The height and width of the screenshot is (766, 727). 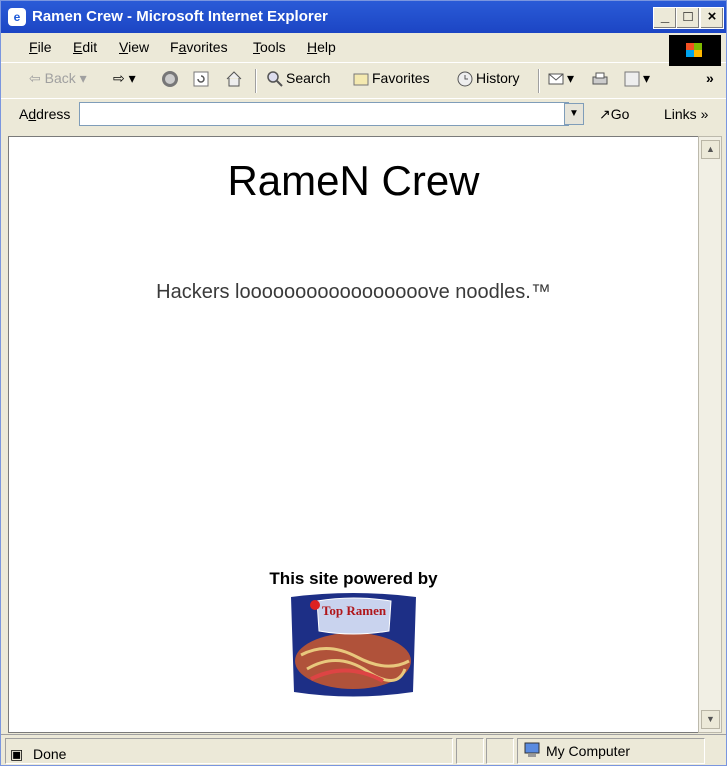 What do you see at coordinates (180, 16) in the screenshot?
I see `window-title: Ramen Crew - Microsoft Internet Explorer` at bounding box center [180, 16].